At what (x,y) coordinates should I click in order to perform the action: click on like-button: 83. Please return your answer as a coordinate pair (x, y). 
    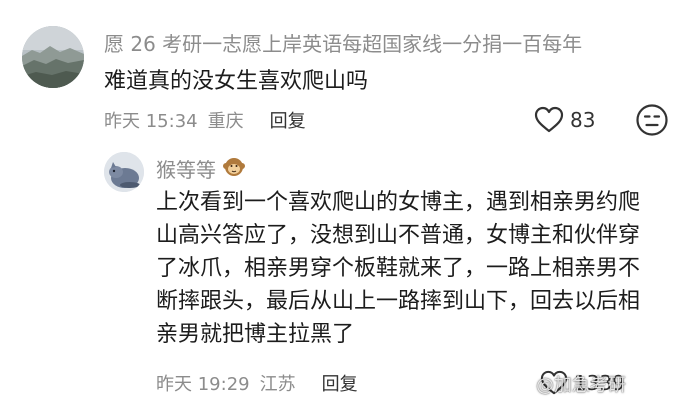
    Looking at the image, I should click on (564, 120).